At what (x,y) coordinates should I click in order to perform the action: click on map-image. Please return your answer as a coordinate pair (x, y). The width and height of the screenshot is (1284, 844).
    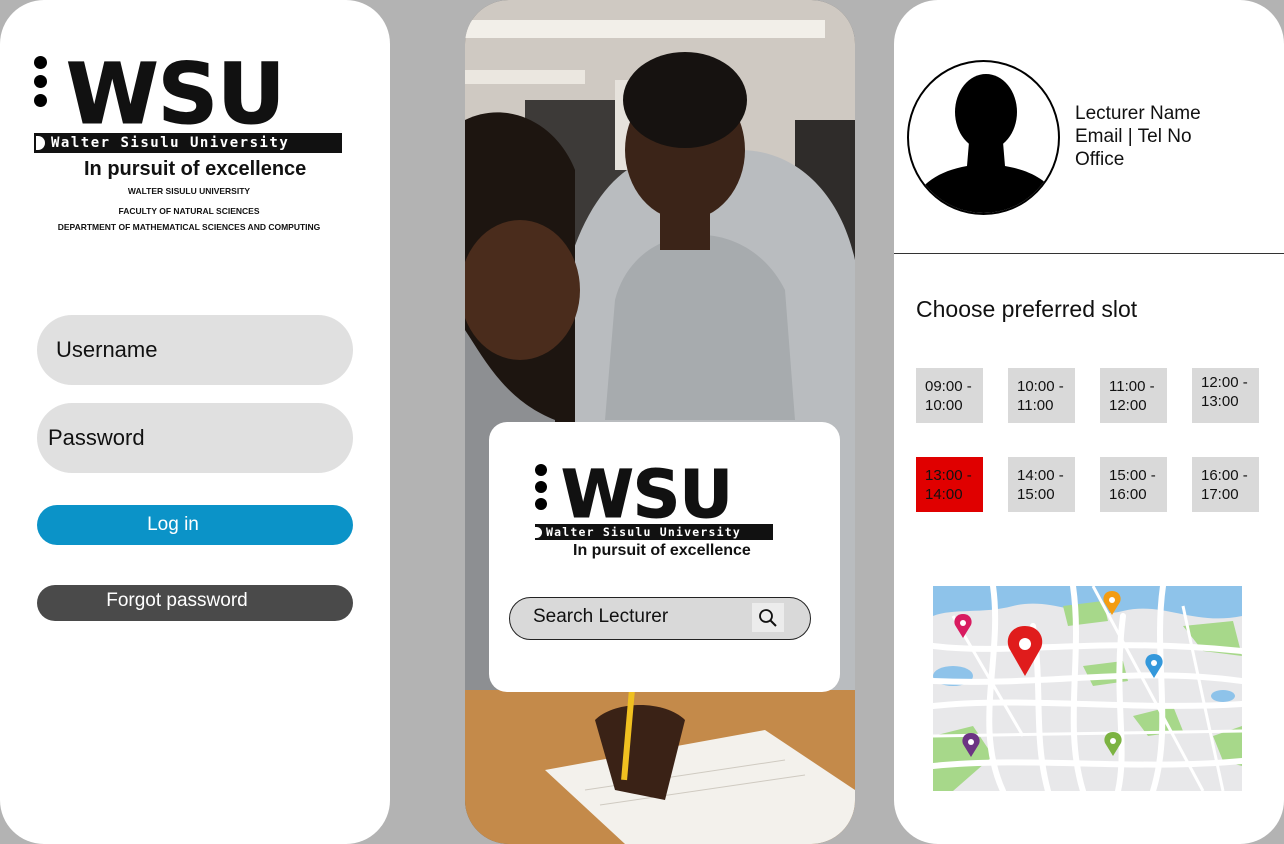
    Looking at the image, I should click on (1087, 688).